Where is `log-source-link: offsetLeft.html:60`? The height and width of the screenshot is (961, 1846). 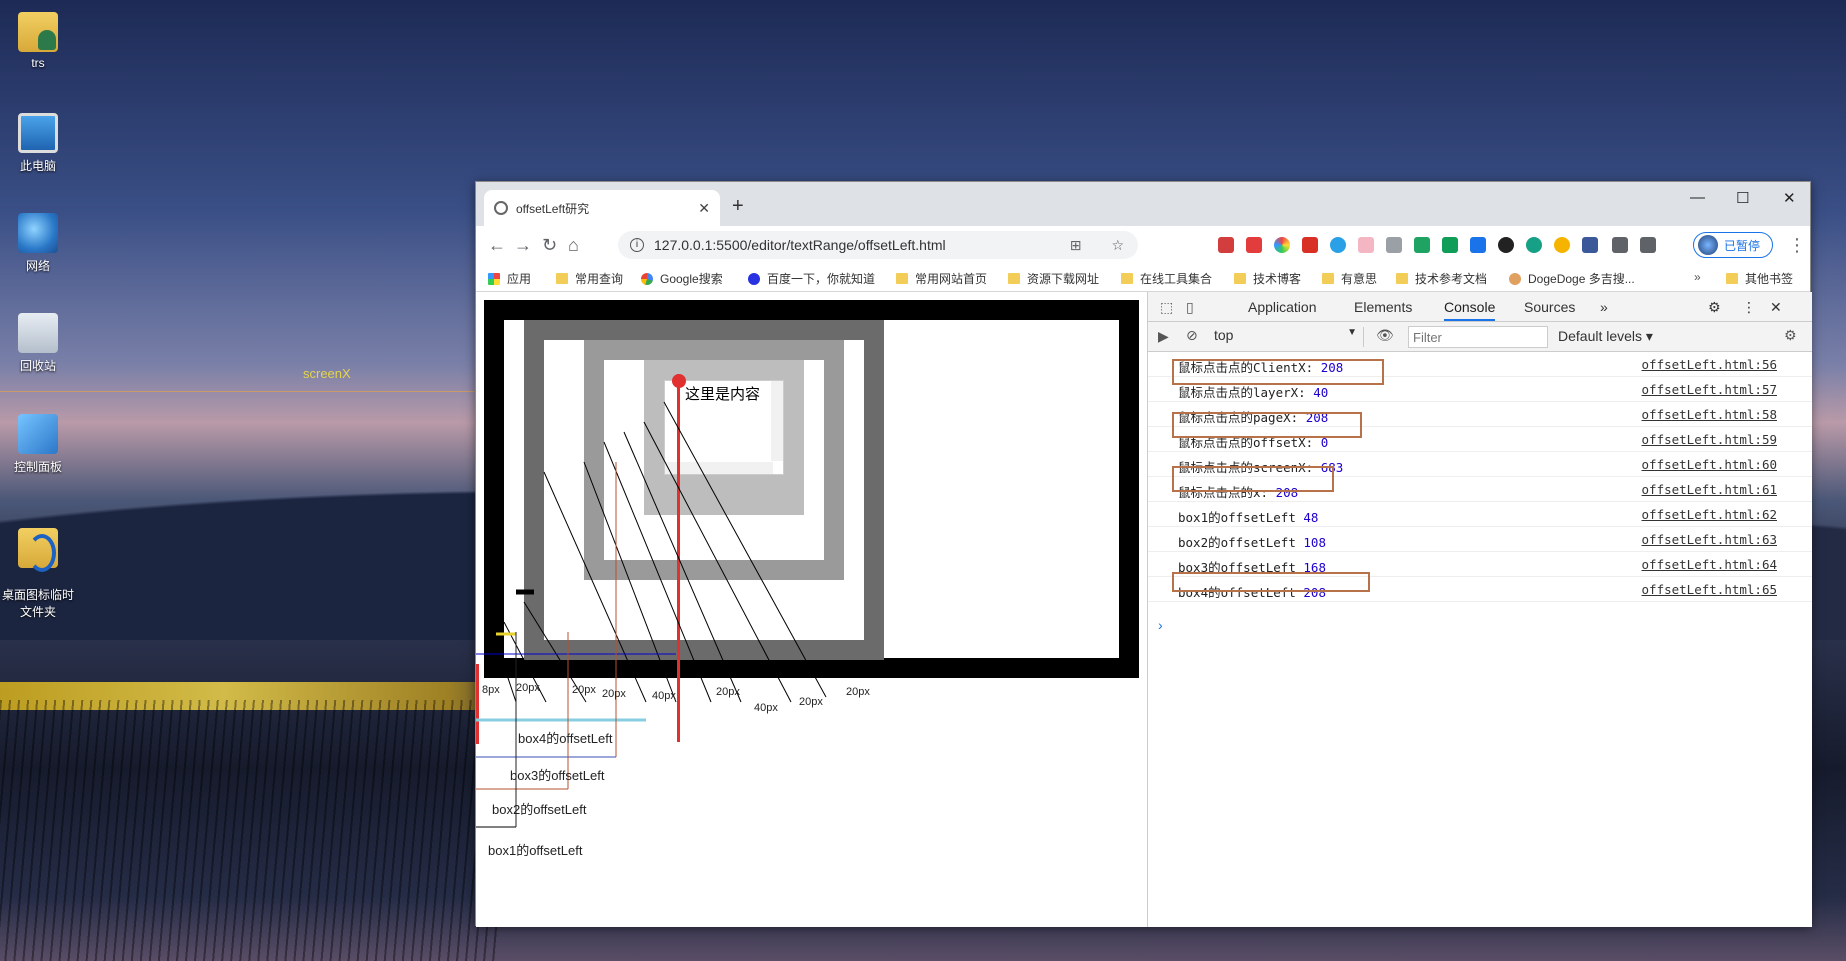 log-source-link: offsetLeft.html:60 is located at coordinates (1709, 464).